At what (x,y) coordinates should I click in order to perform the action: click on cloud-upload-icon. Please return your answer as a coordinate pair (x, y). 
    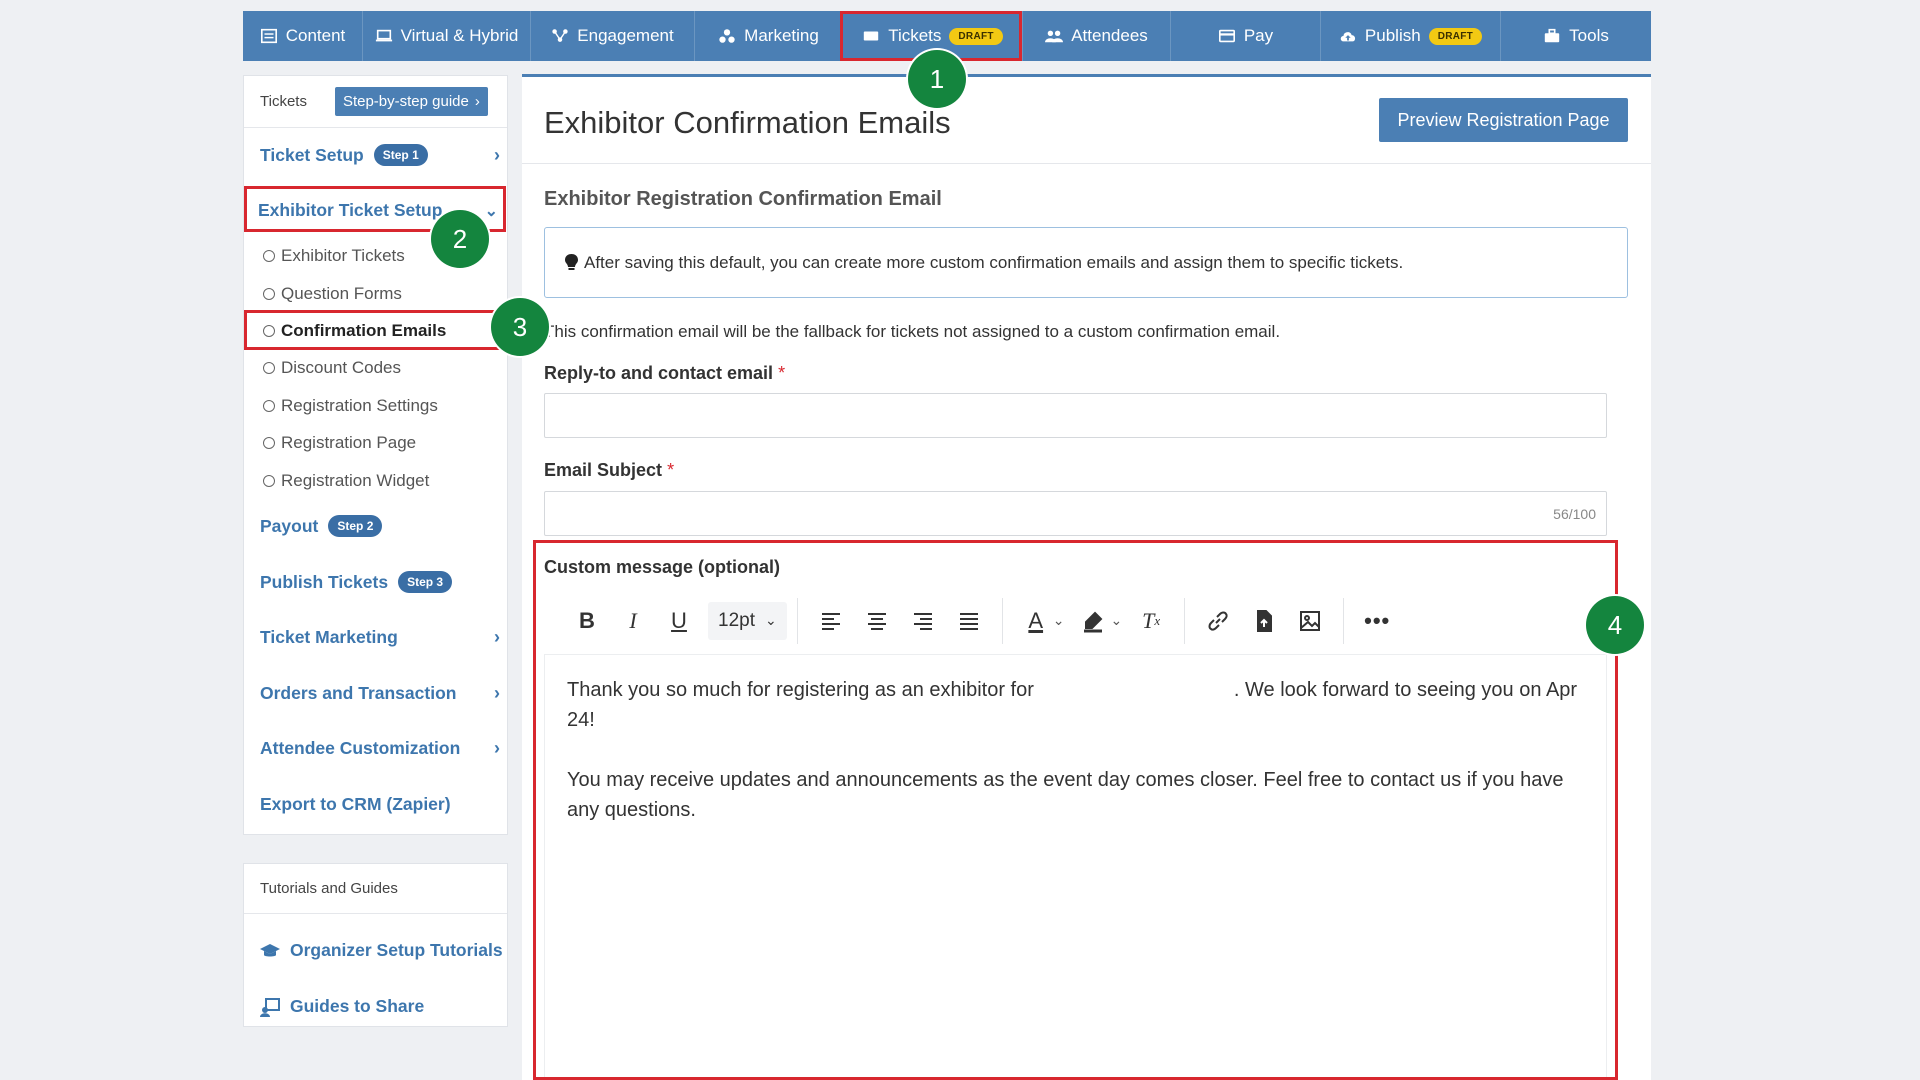
    Looking at the image, I should click on (1348, 37).